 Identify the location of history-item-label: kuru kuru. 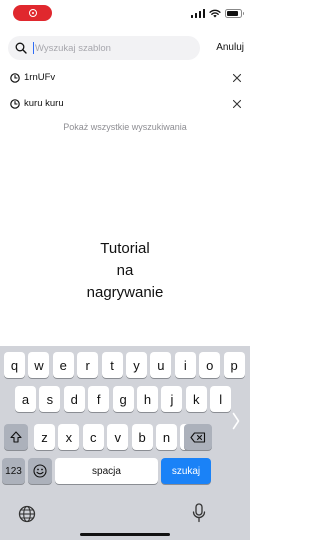
(44, 103).